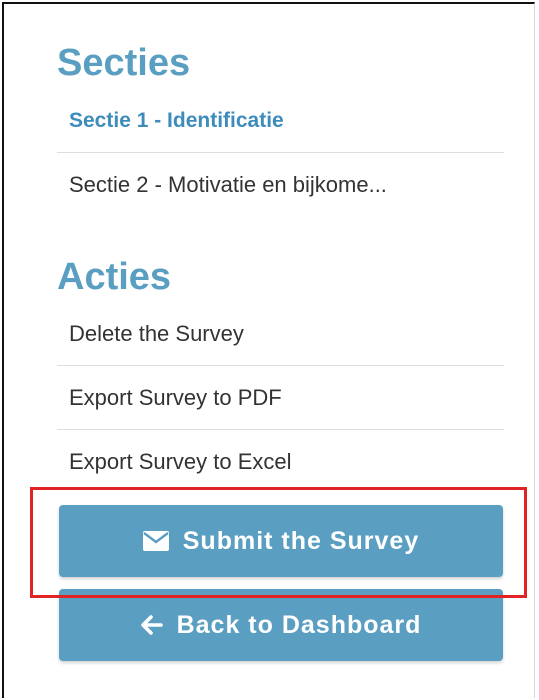  Describe the element at coordinates (151, 625) in the screenshot. I see `arrow-left-icon` at that location.